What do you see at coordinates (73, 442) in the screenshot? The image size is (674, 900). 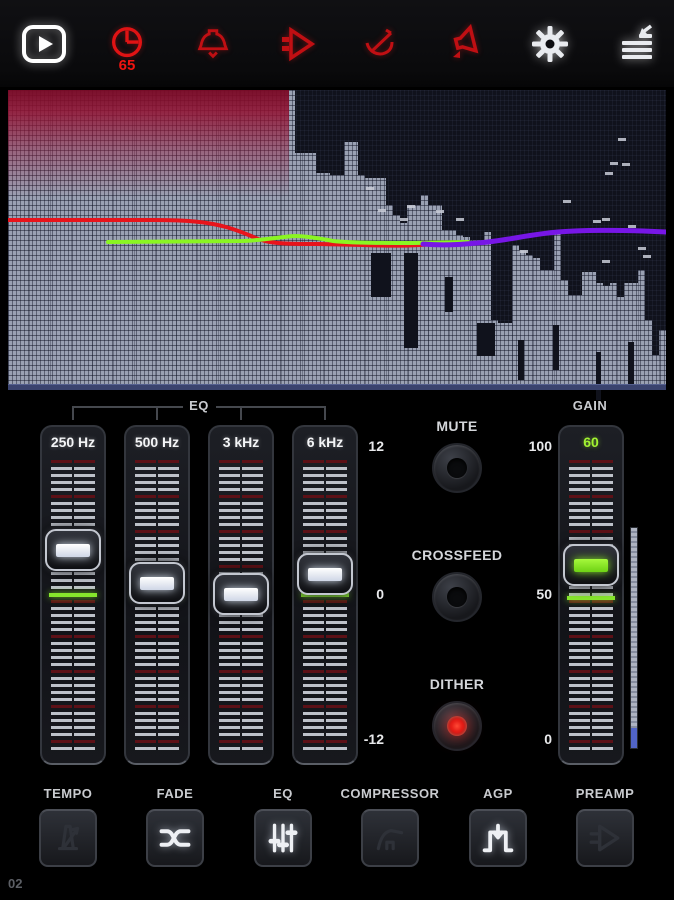 I see `slider-frequency-label: 250 Hz` at bounding box center [73, 442].